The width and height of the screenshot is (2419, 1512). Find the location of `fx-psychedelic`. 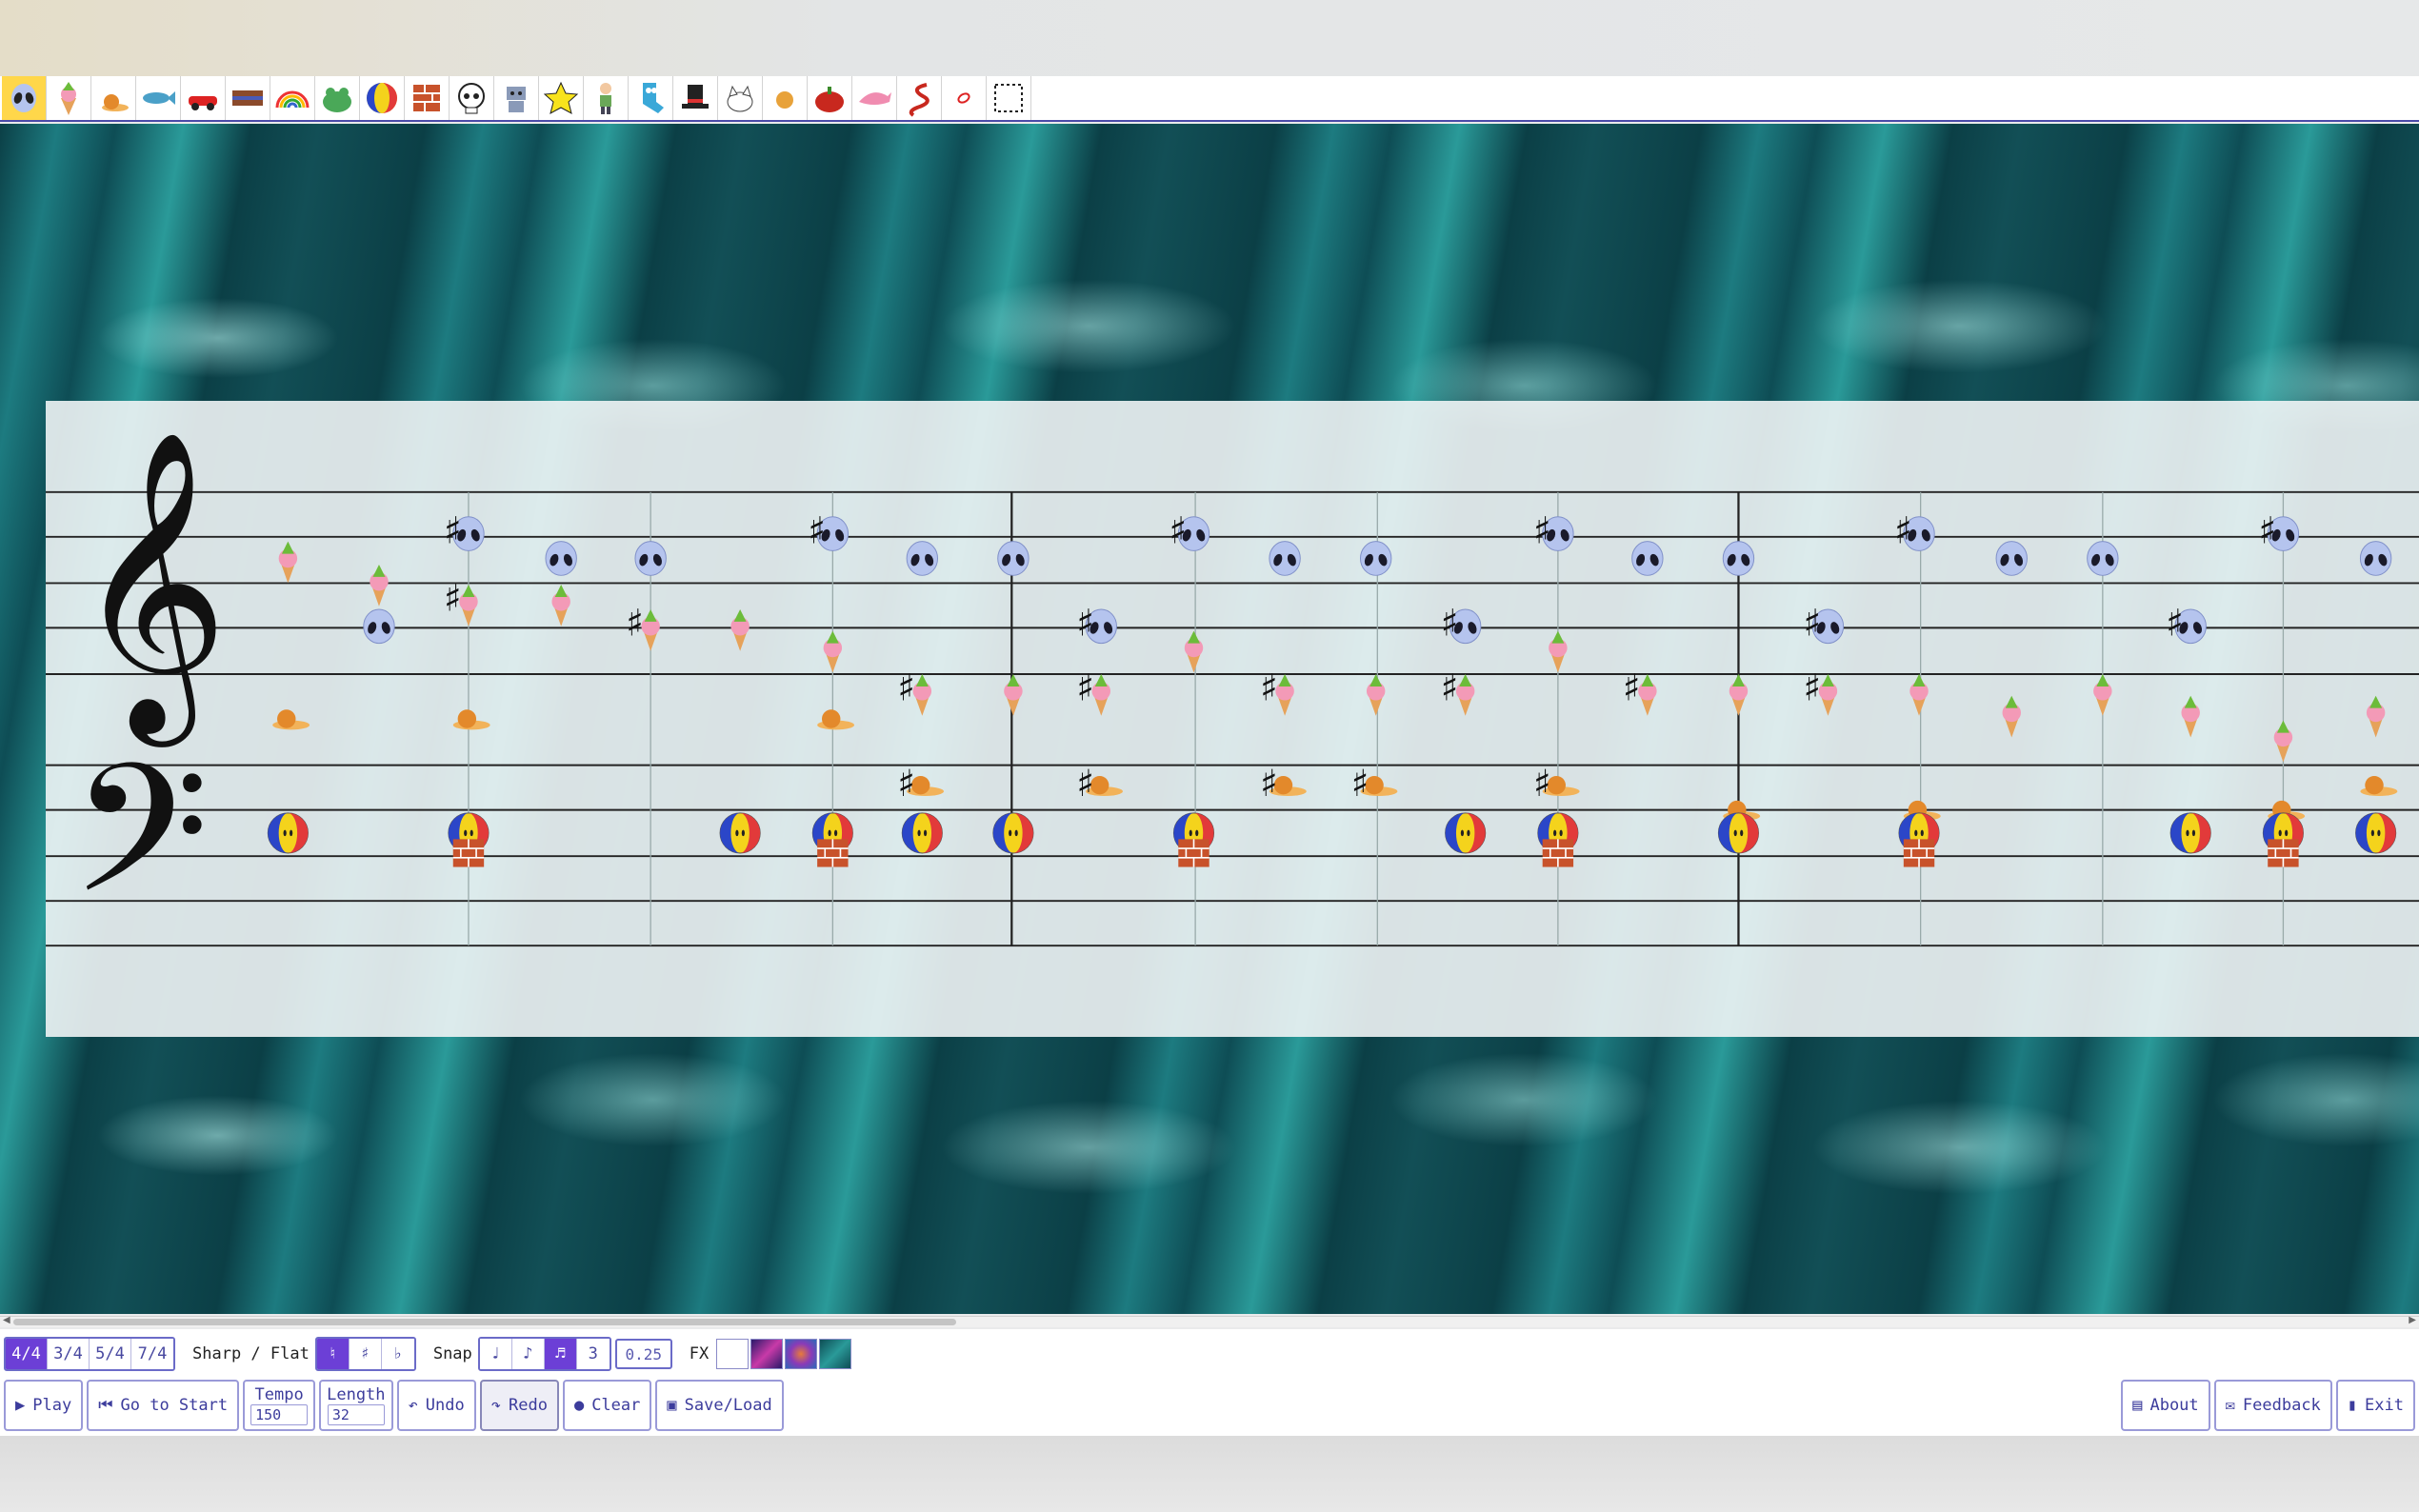

fx-psychedelic is located at coordinates (801, 1354).